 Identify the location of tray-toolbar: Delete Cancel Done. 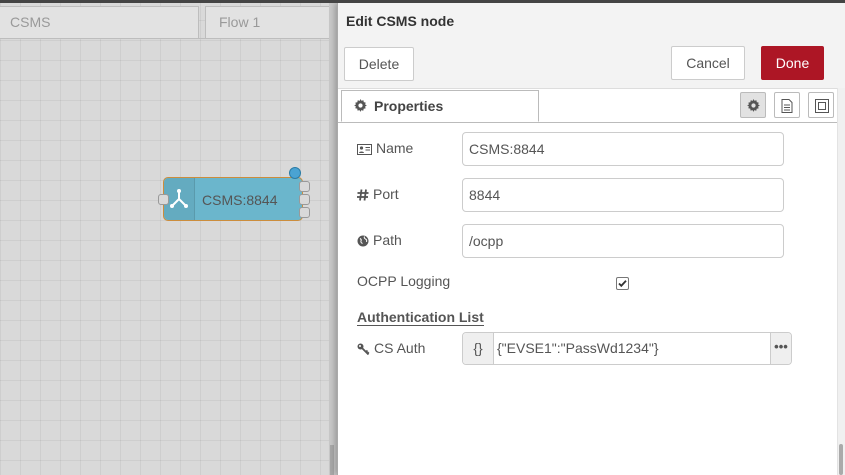
(591, 64).